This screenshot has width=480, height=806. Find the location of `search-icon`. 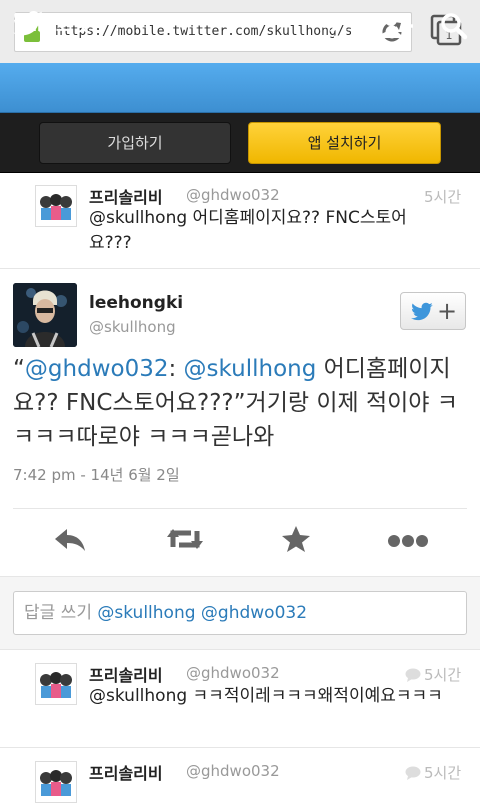

search-icon is located at coordinates (454, 28).